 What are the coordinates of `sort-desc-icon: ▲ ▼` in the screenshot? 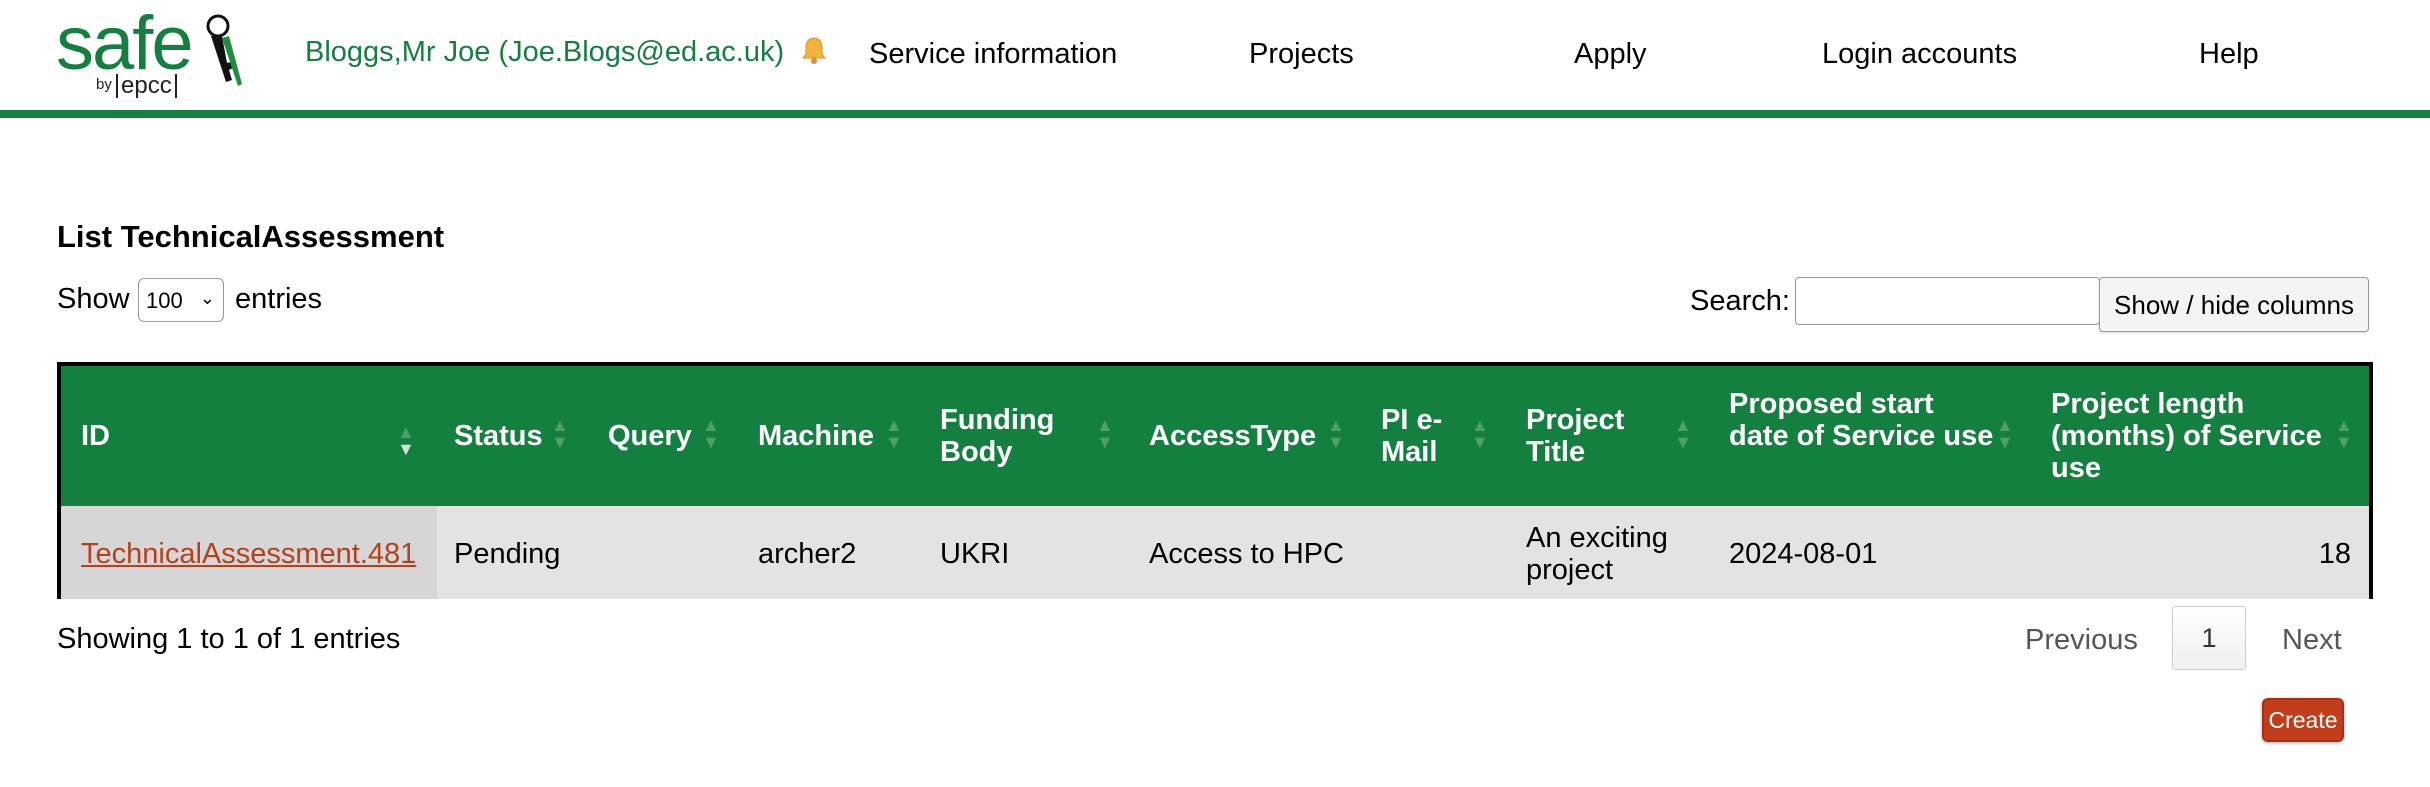 It's located at (406, 440).